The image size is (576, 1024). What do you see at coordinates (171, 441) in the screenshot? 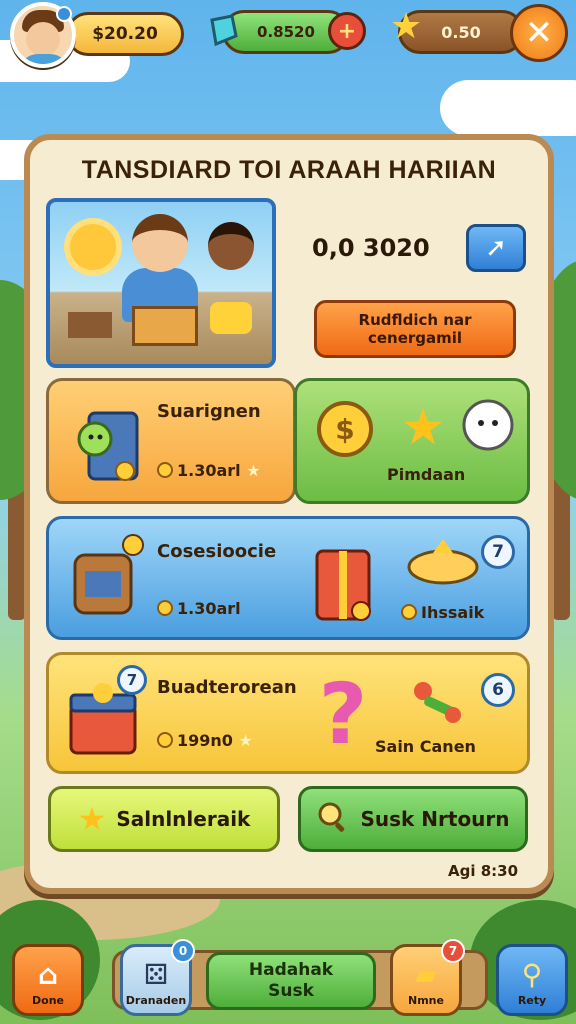
I see `reward-card-orange: Suarignen 1.30arl ★` at bounding box center [171, 441].